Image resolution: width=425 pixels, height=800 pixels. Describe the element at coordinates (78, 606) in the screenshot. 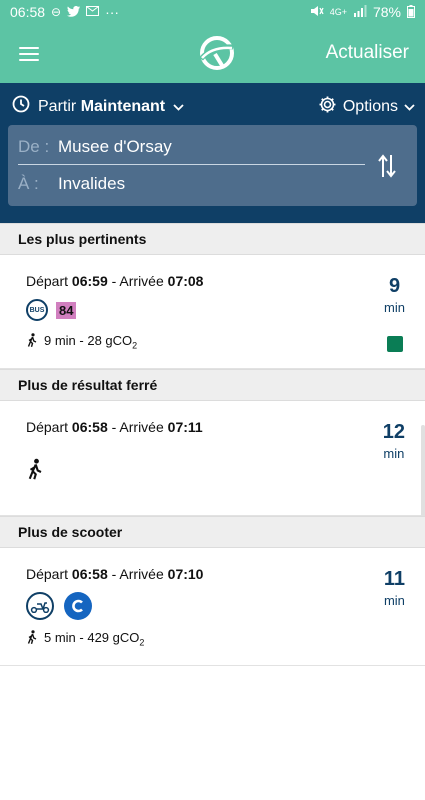

I see `cityscoot-icon` at that location.